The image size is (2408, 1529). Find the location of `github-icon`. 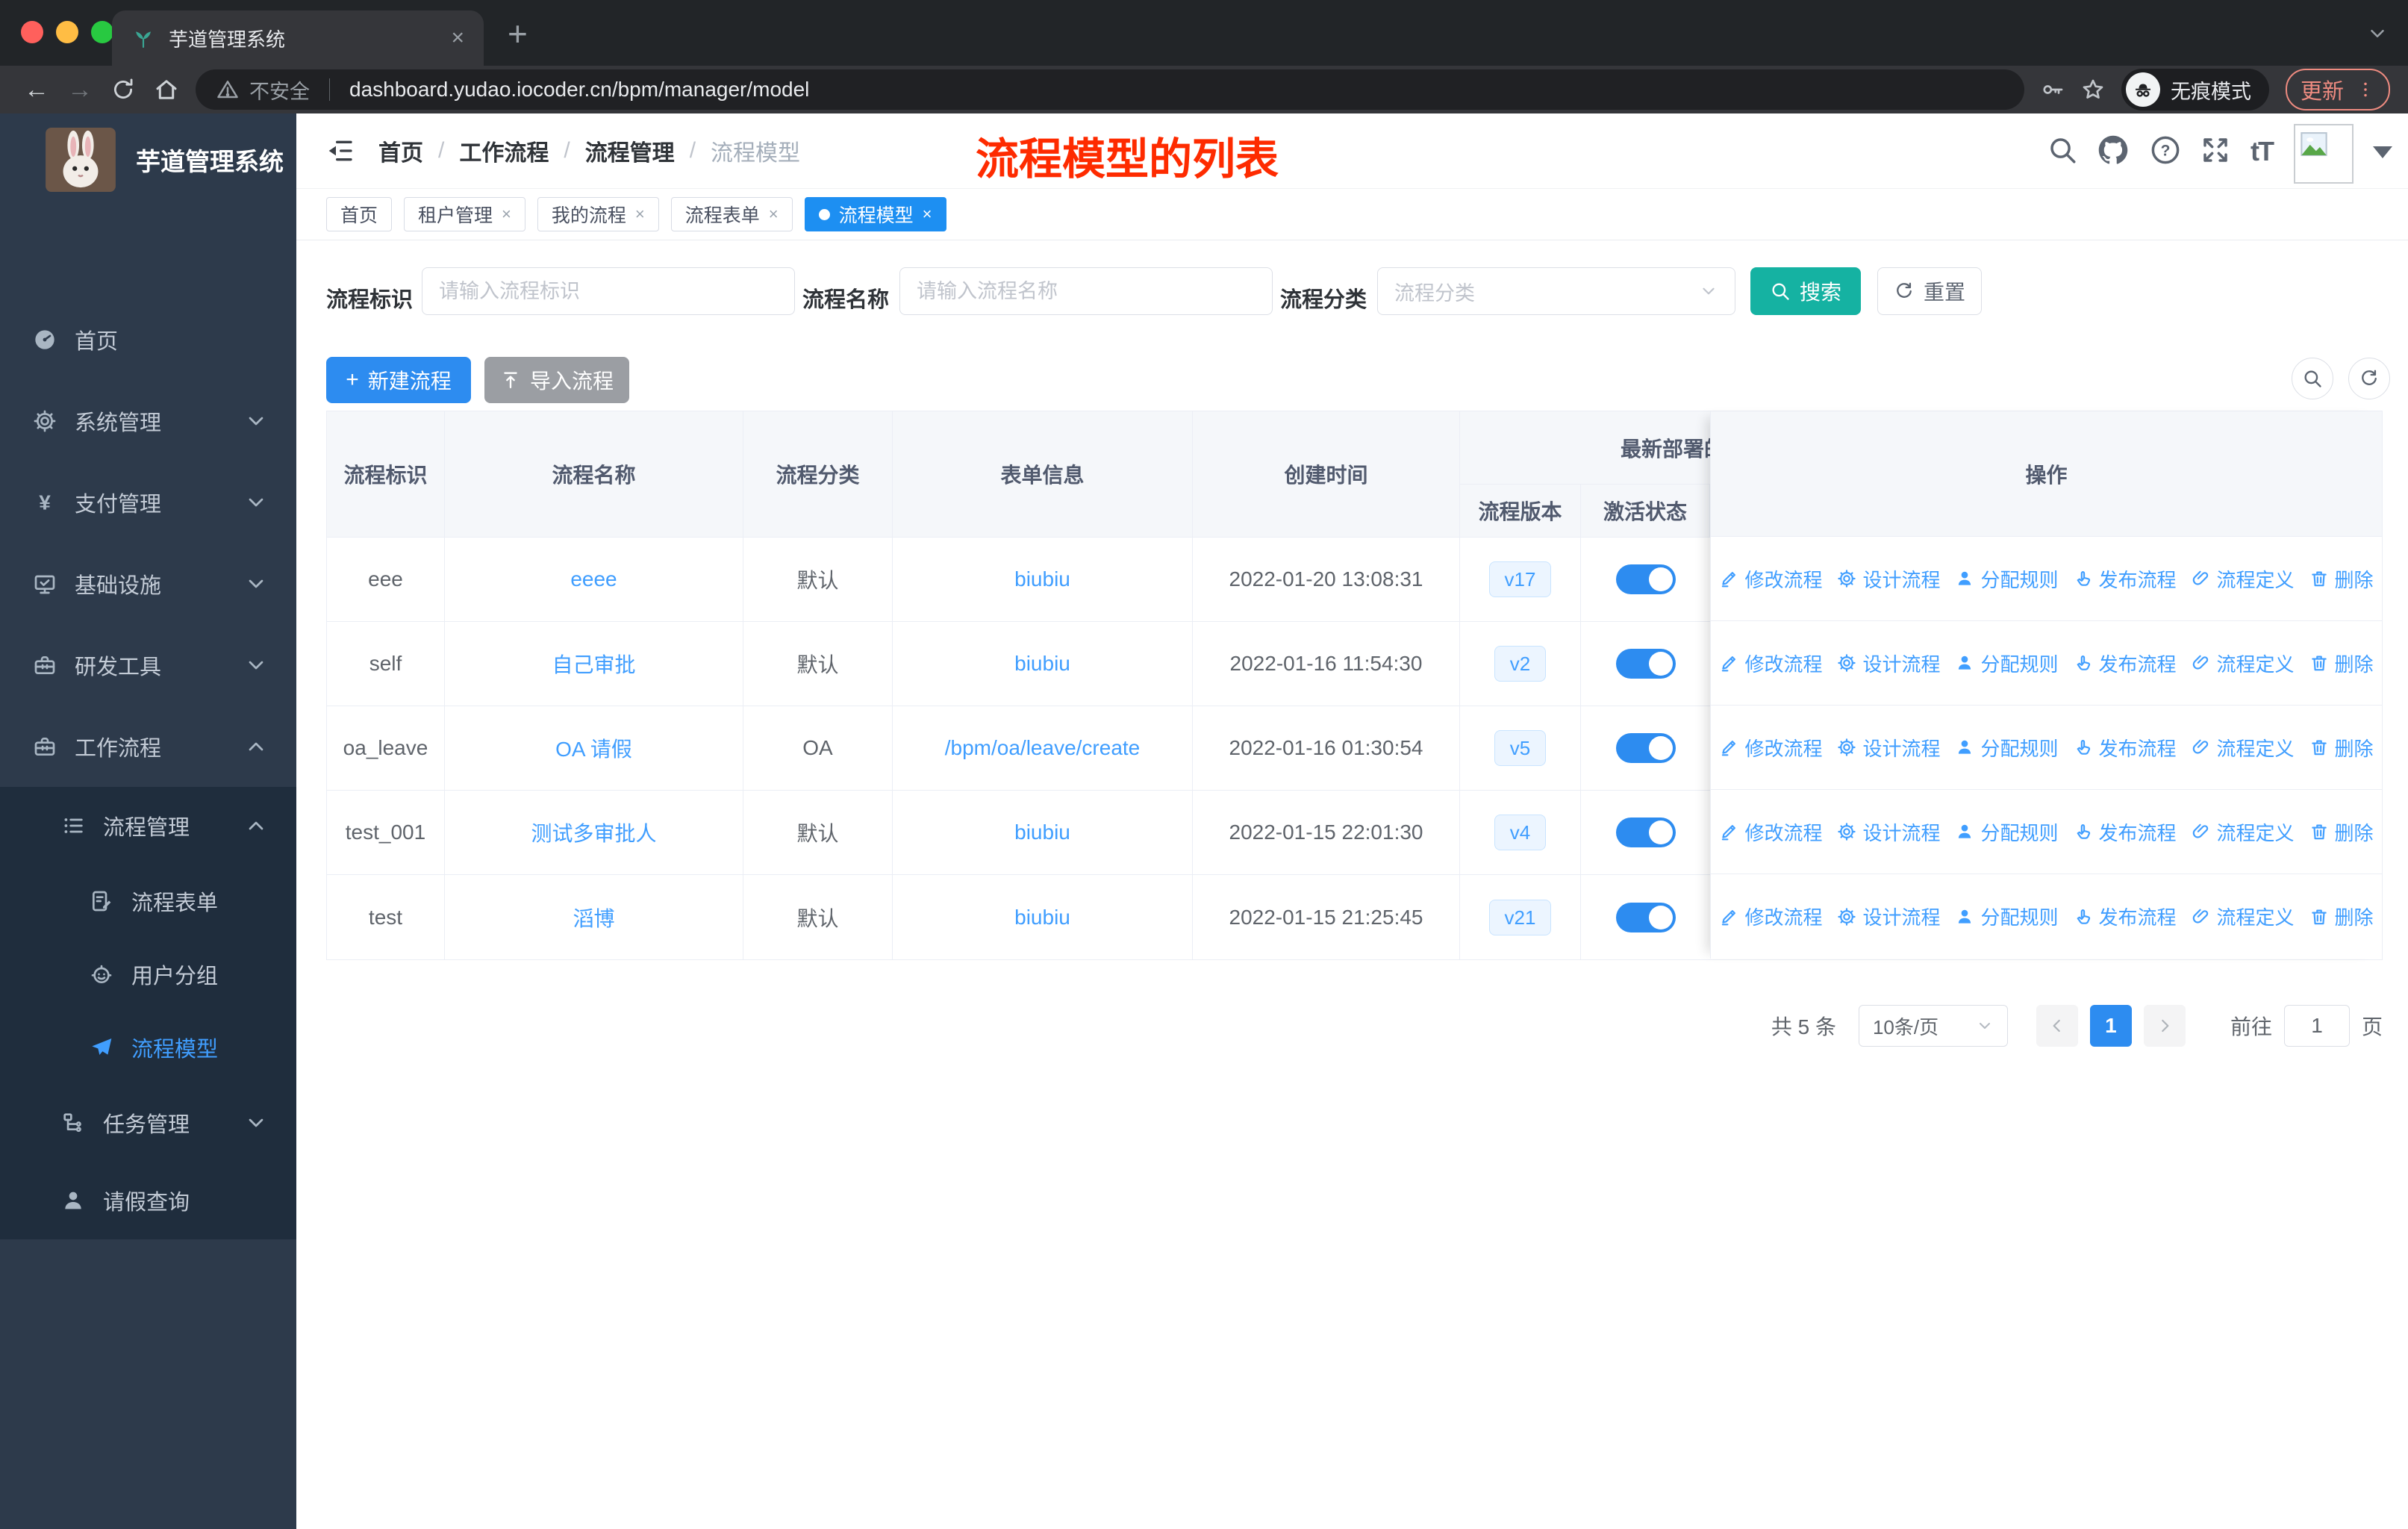

github-icon is located at coordinates (2113, 150).